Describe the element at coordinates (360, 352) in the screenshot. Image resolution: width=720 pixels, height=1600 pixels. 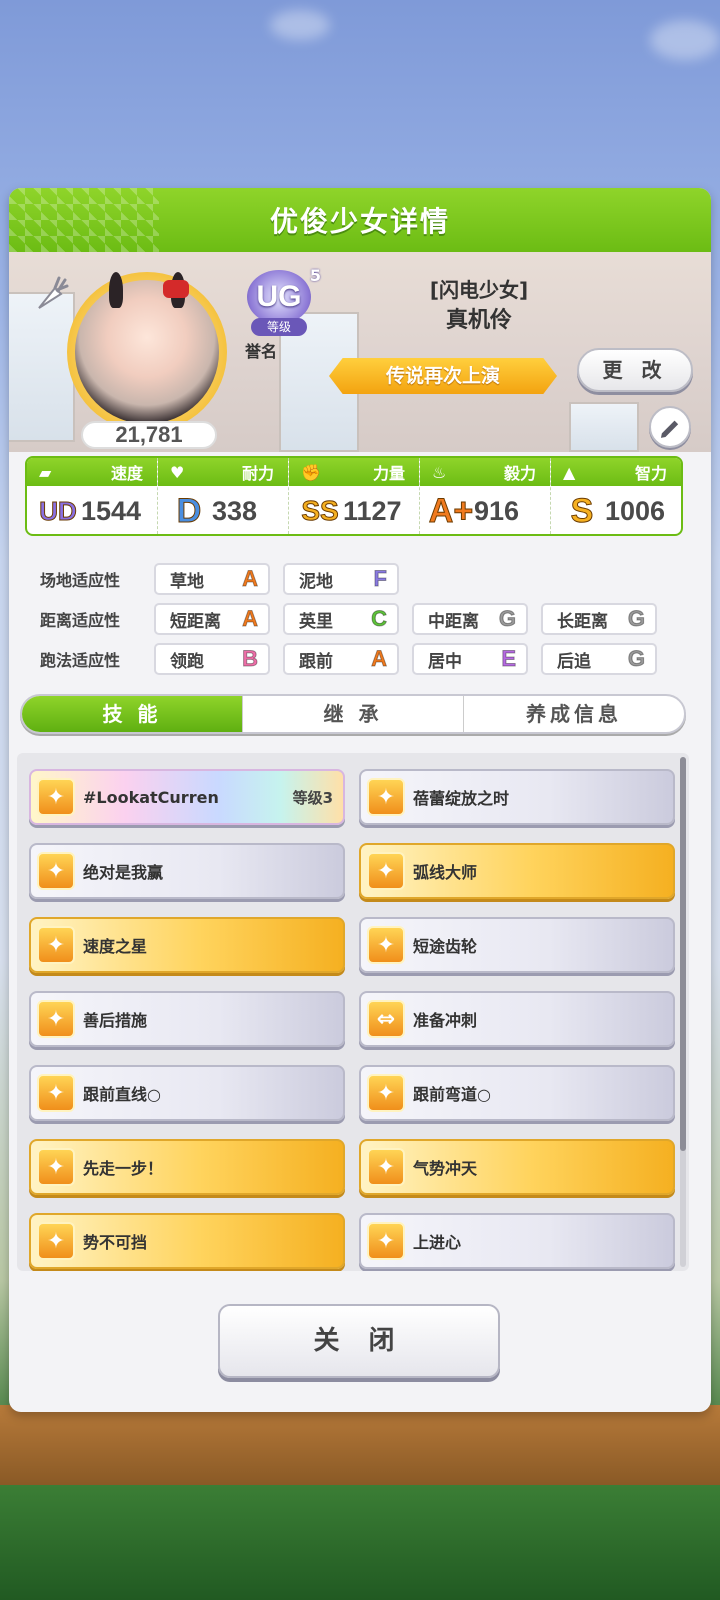
I see `character-hero: 21,781 UG 5 等级 誉名 [闪电少女] 真机伶 传说再次上演 更 改` at that location.